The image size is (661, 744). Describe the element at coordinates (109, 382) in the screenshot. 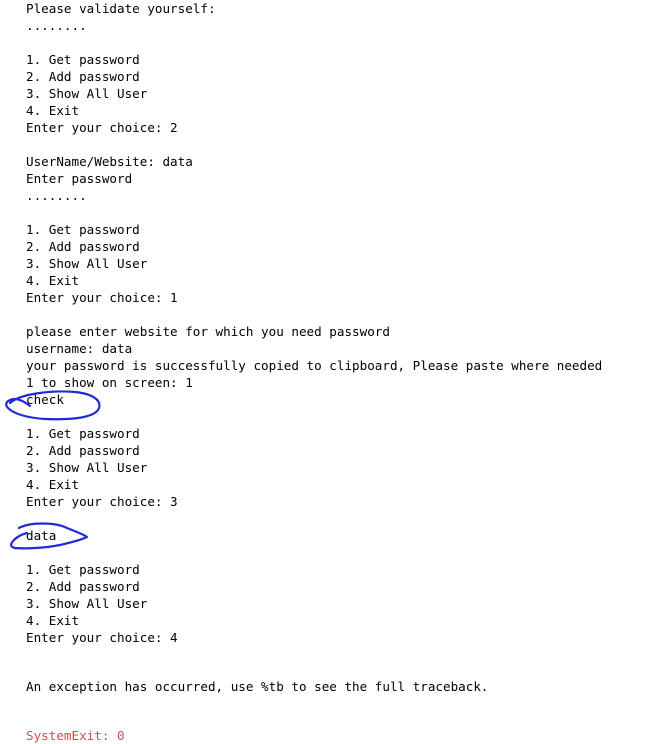

I see `show-on-screen-line: 1 to show on screen: 1` at that location.